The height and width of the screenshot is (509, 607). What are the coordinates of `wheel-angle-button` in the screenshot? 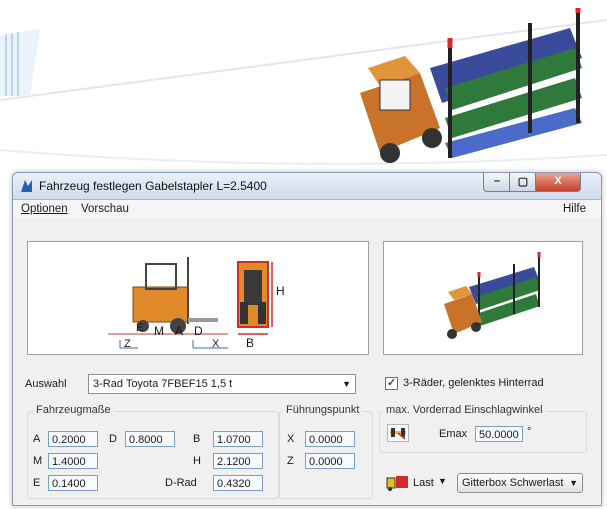 It's located at (398, 433).